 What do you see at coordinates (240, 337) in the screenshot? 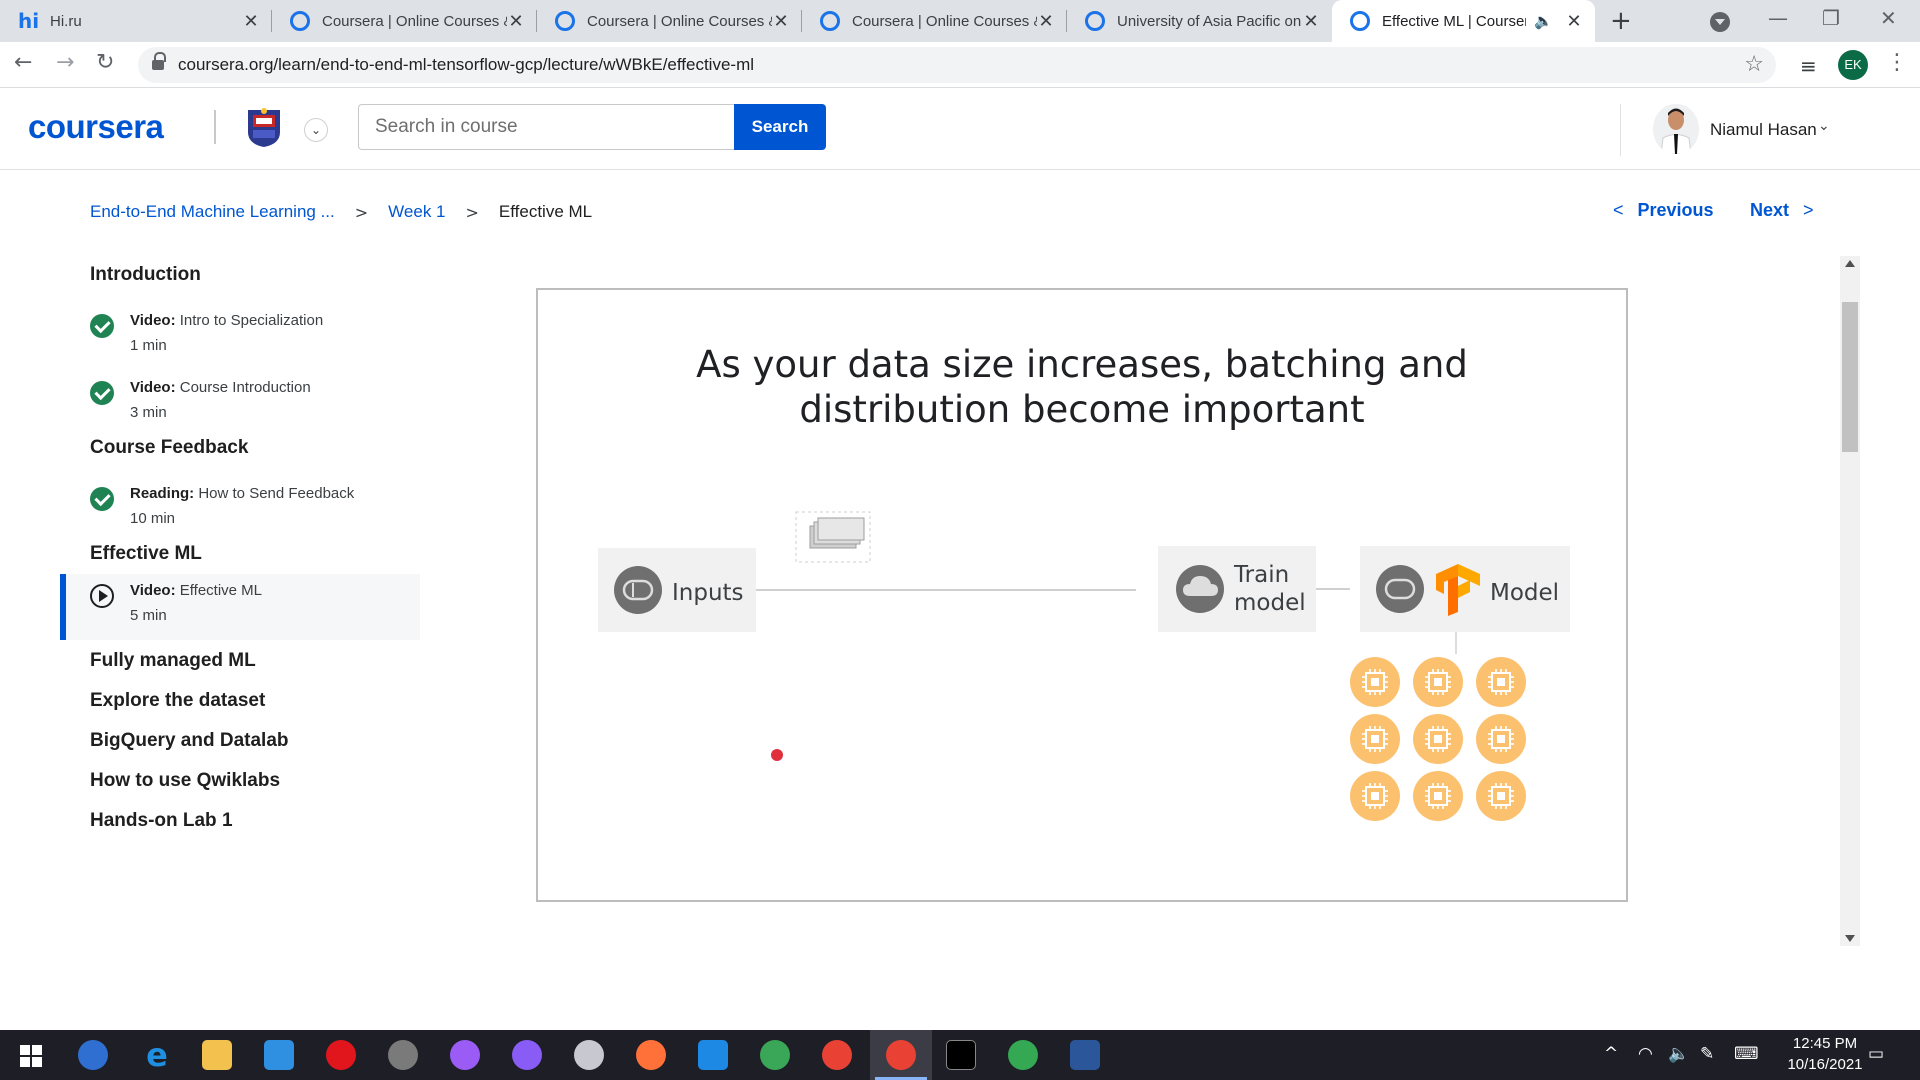
I see `sidebar-item-intro-to-specialization: Video: Intro to Specialization 1 min` at bounding box center [240, 337].